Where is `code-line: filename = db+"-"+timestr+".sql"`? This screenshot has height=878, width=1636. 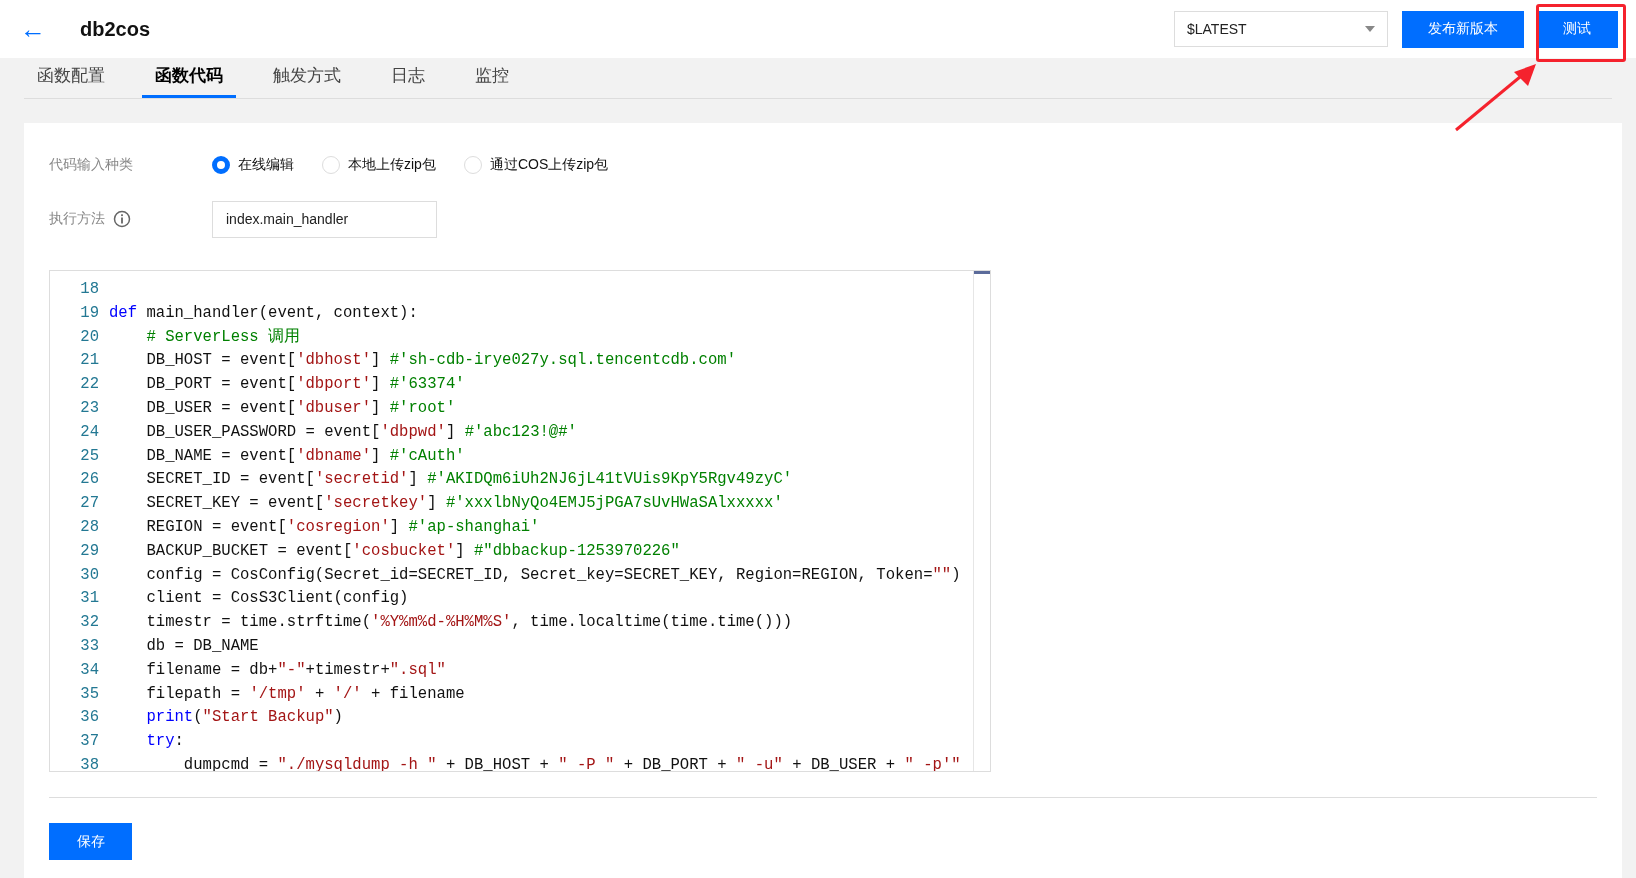
code-line: filename = db+"-"+timestr+".sql" is located at coordinates (295, 670).